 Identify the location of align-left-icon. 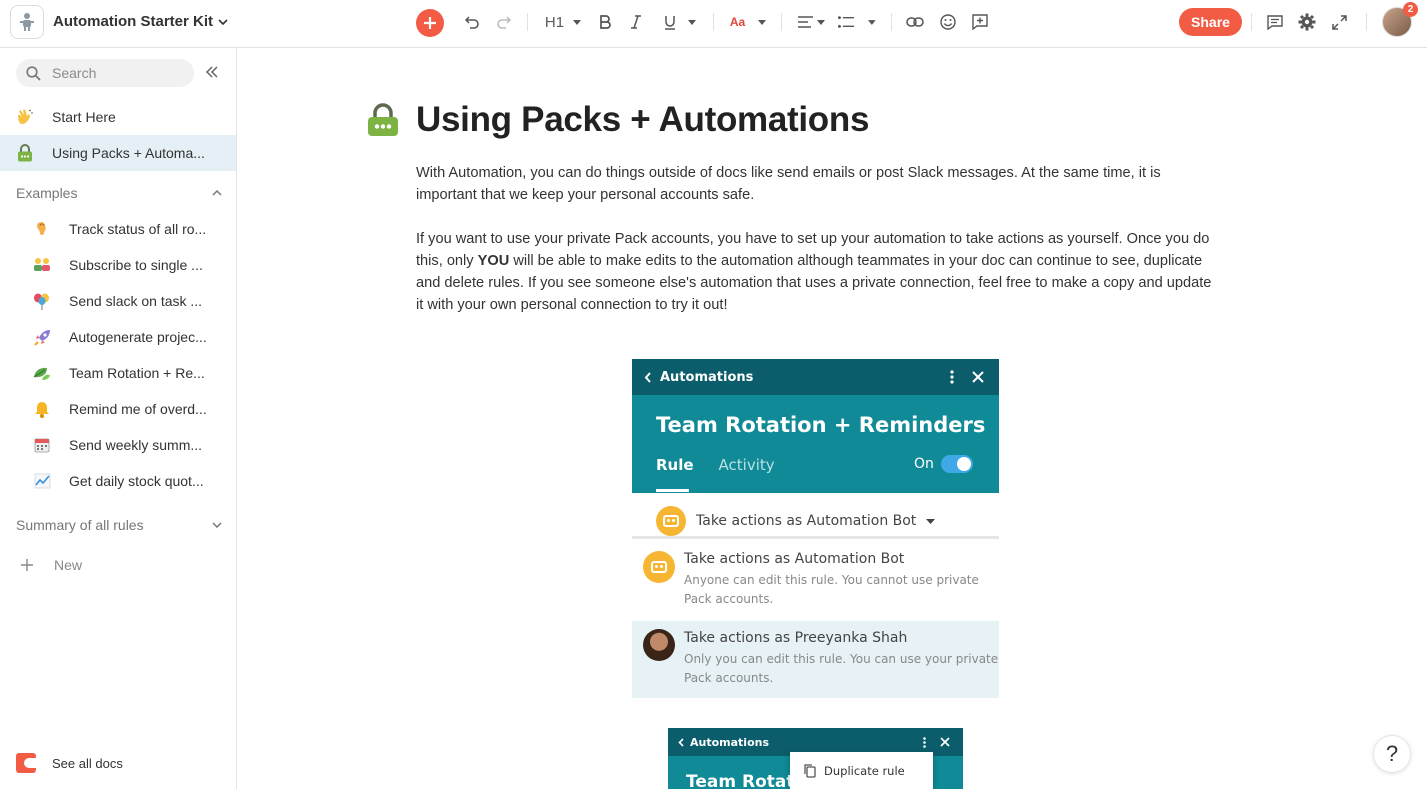
(805, 22).